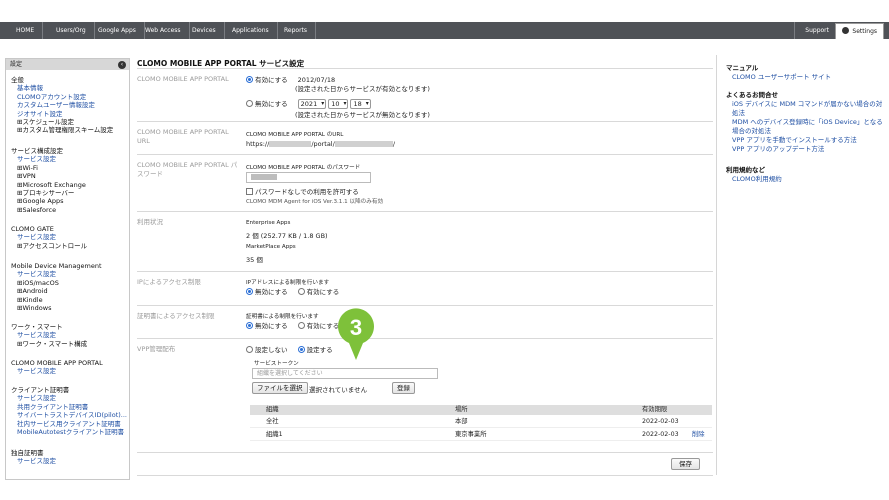 This screenshot has width=889, height=500. I want to click on delete-link: 削除, so click(698, 434).